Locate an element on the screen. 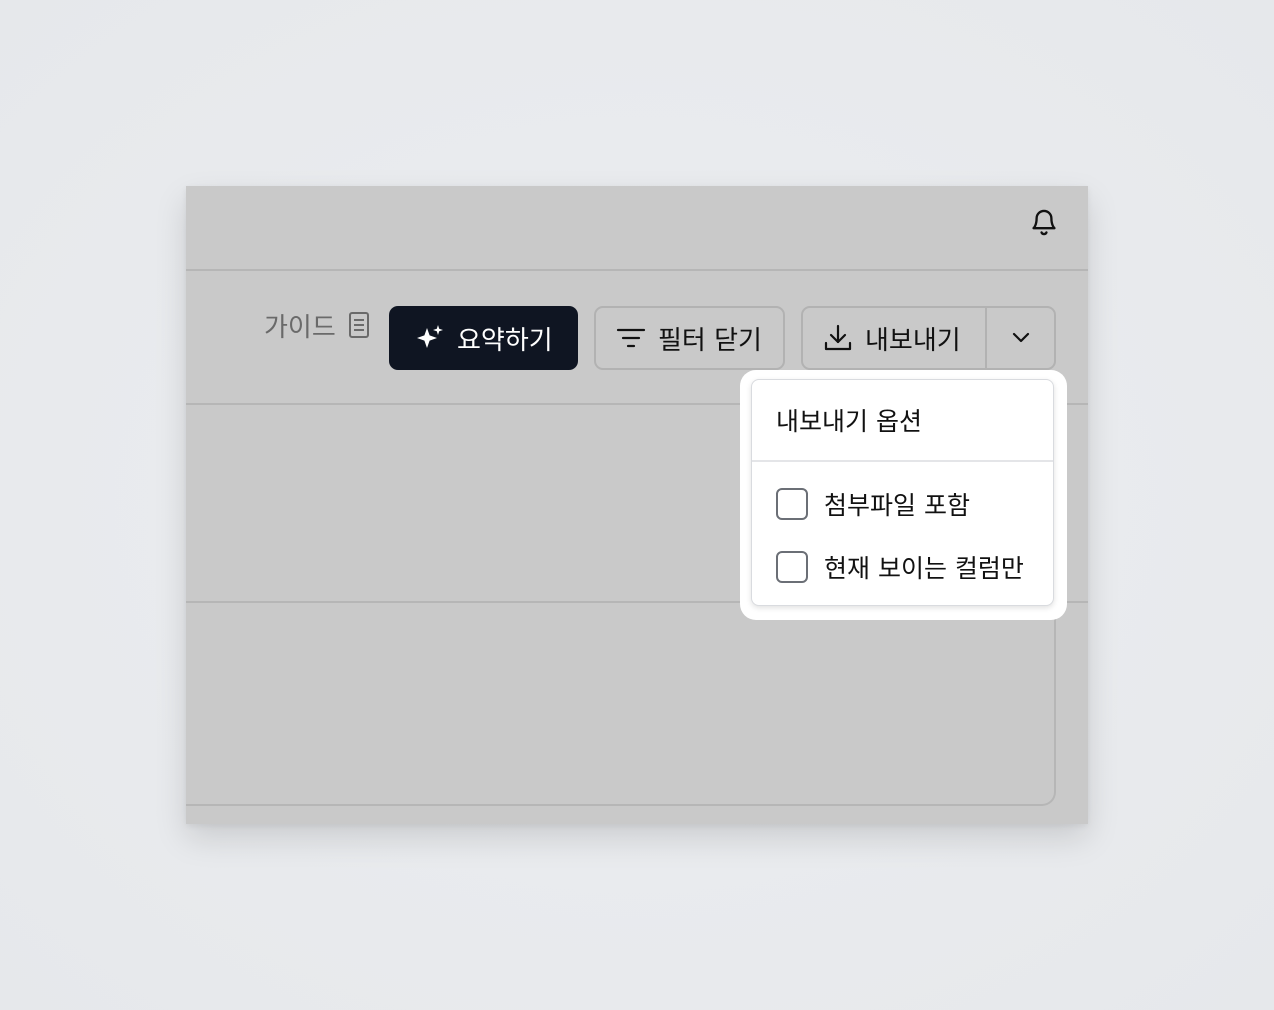 This screenshot has width=1274, height=1010. top-bar is located at coordinates (637, 228).